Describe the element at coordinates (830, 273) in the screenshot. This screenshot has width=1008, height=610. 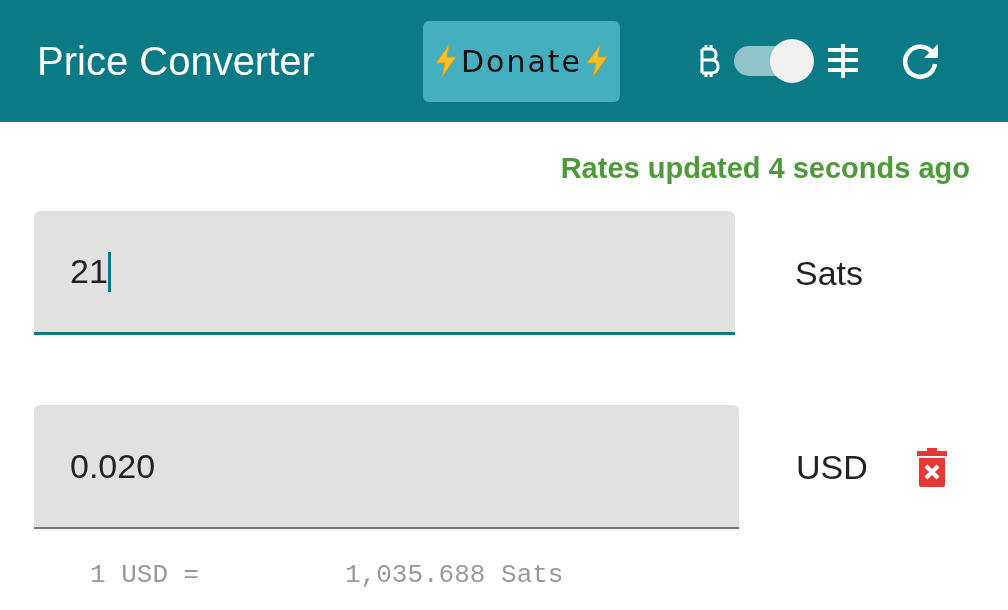
I see `unit-label: Sats` at that location.